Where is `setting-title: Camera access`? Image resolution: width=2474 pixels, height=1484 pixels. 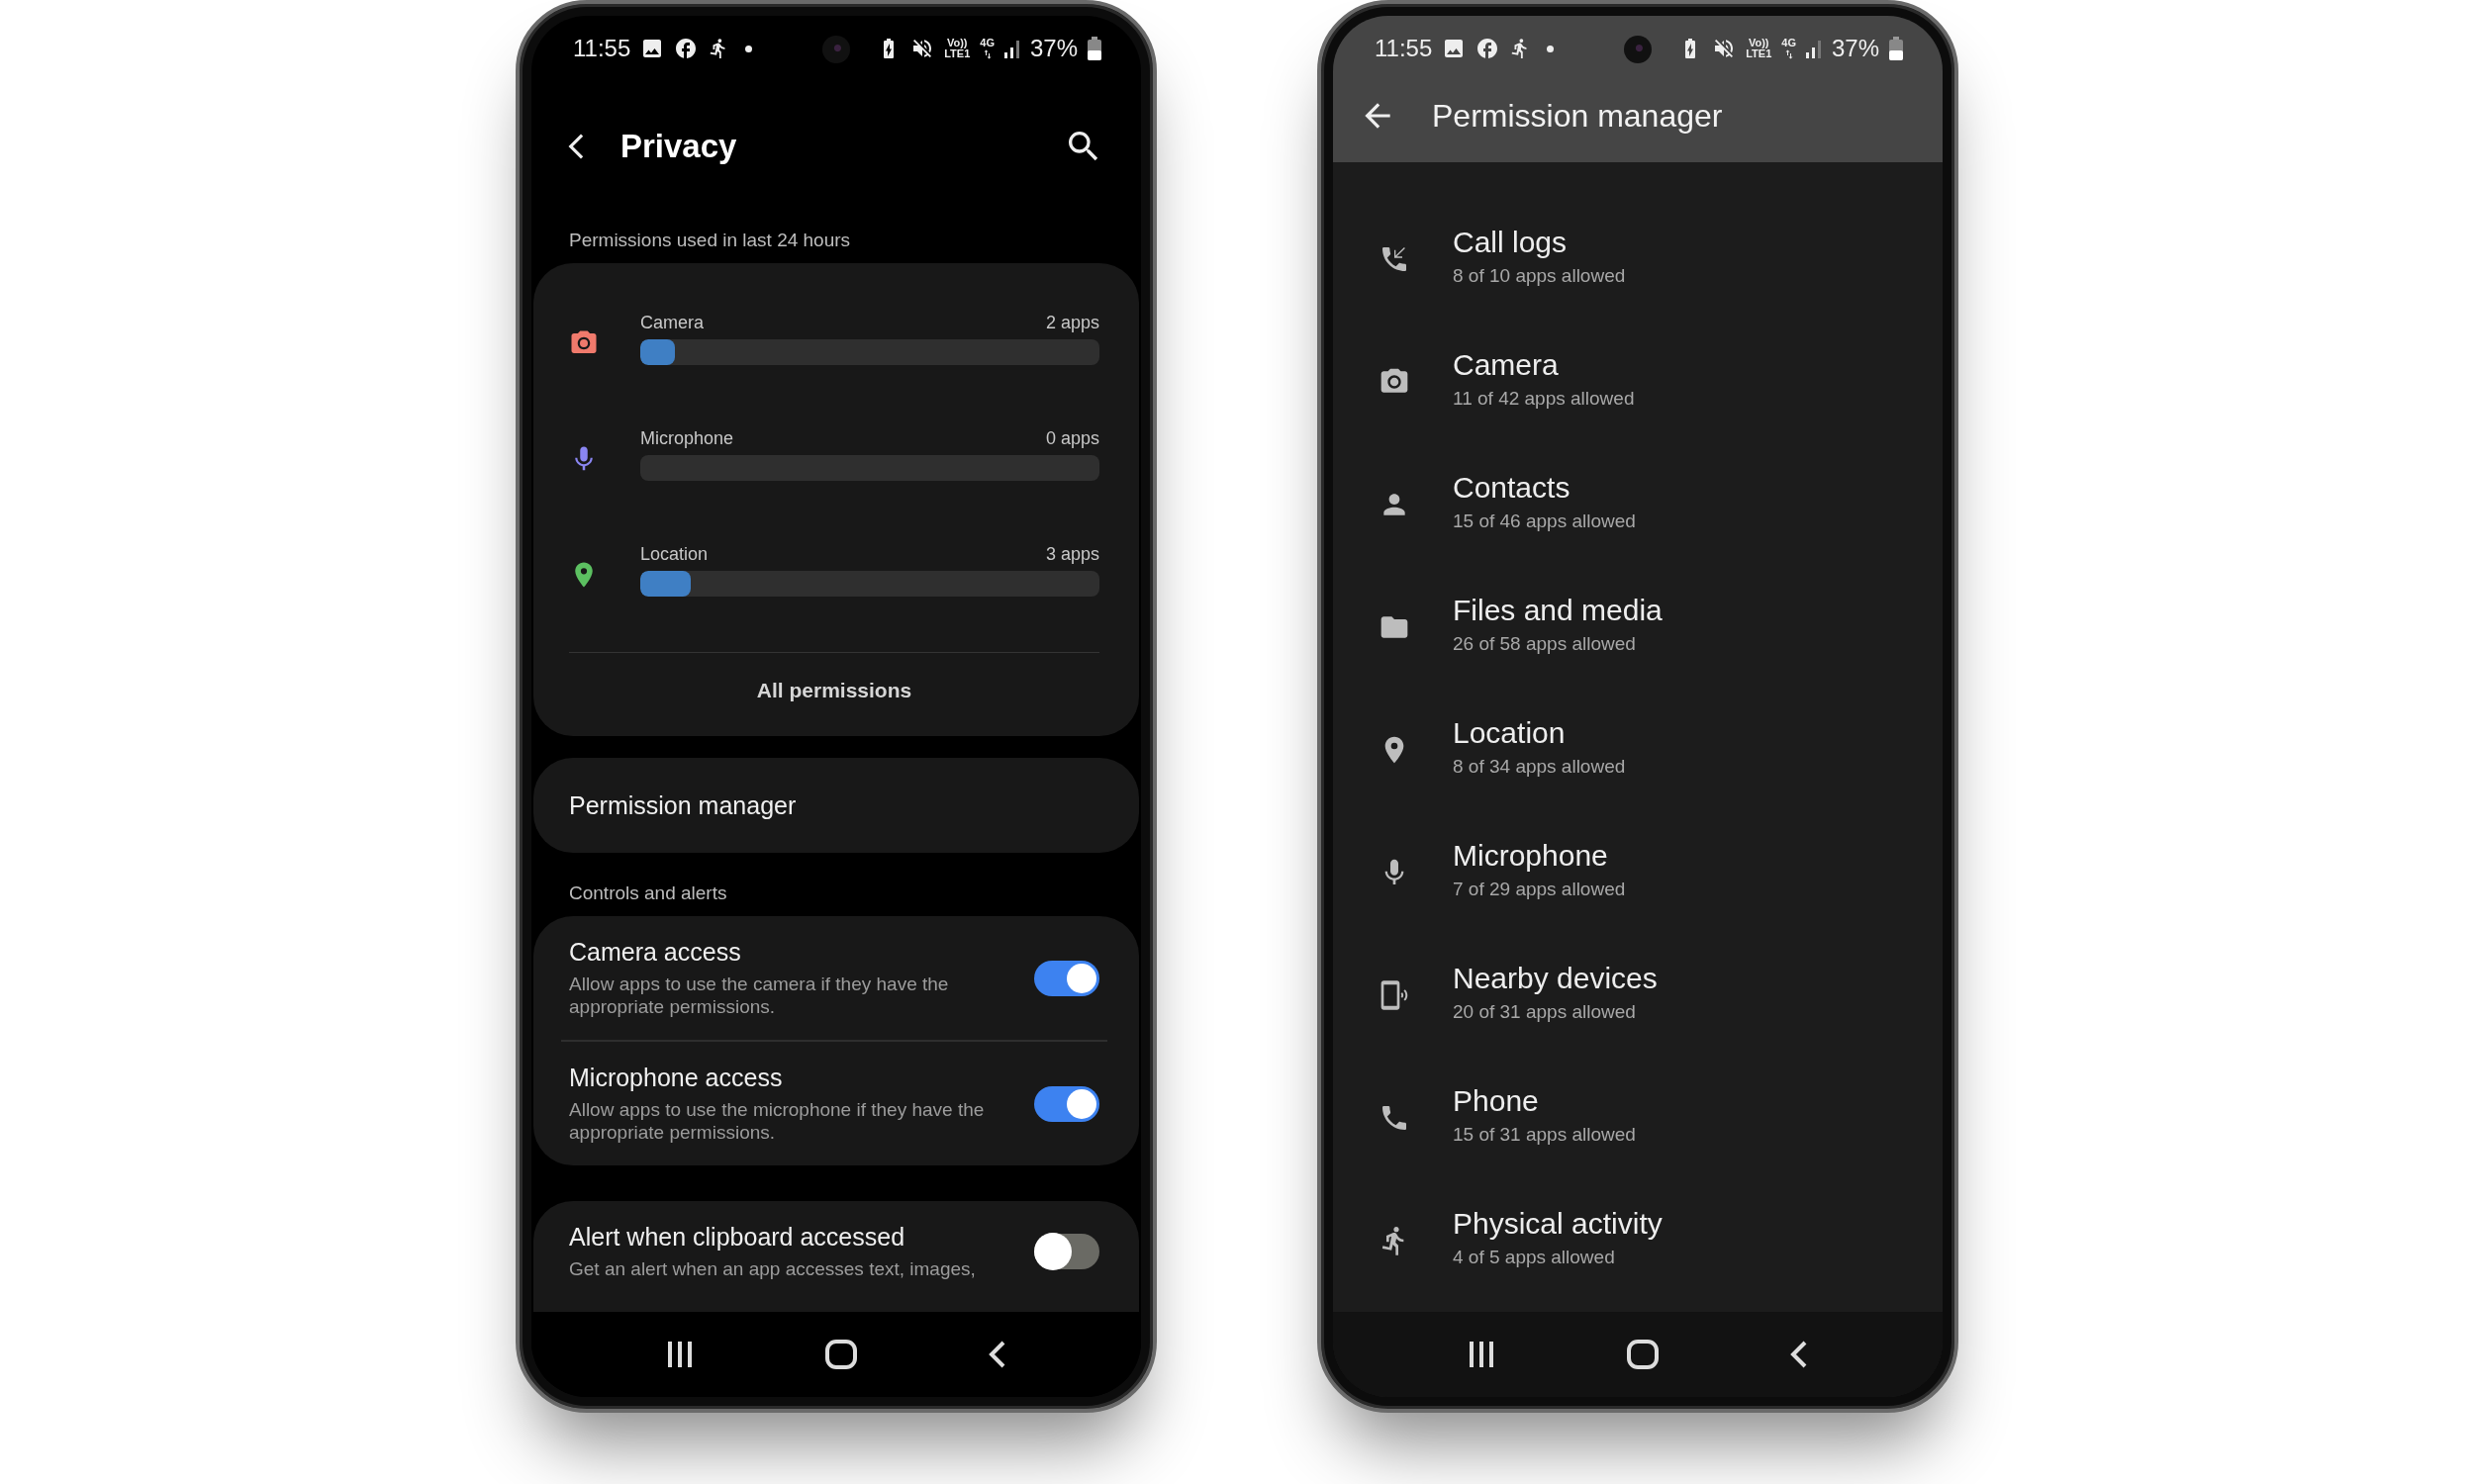
setting-title: Camera access is located at coordinates (656, 952).